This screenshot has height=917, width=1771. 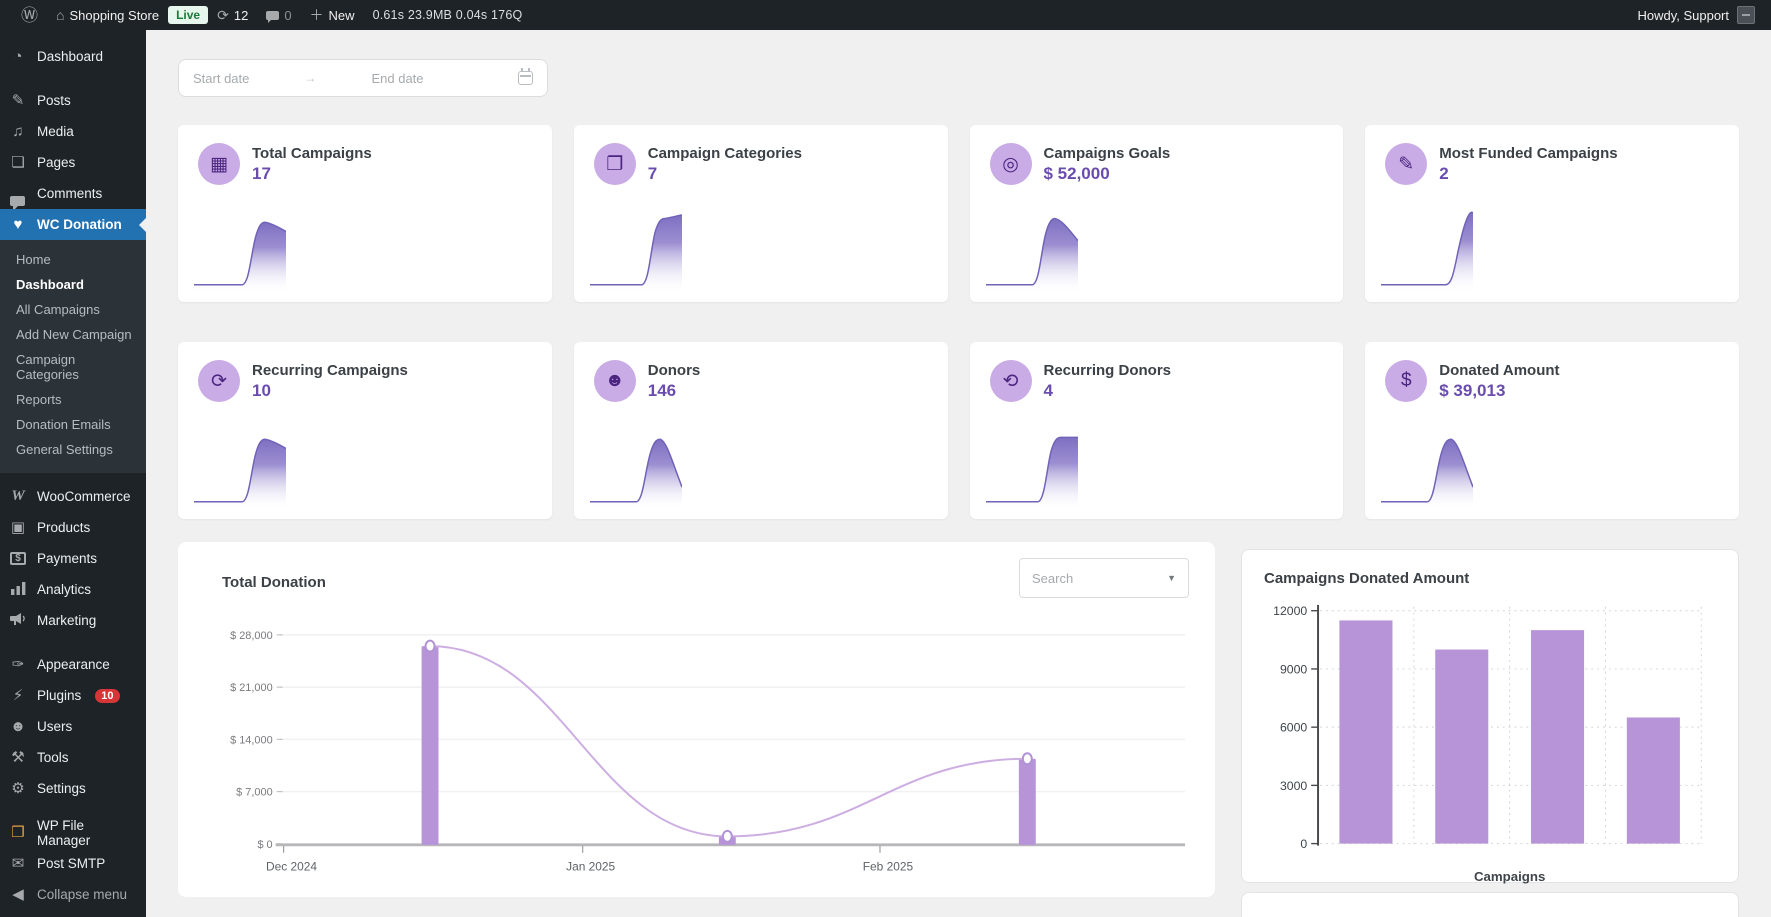 I want to click on sidebar-item-analytics: Analytics, so click(x=73, y=589).